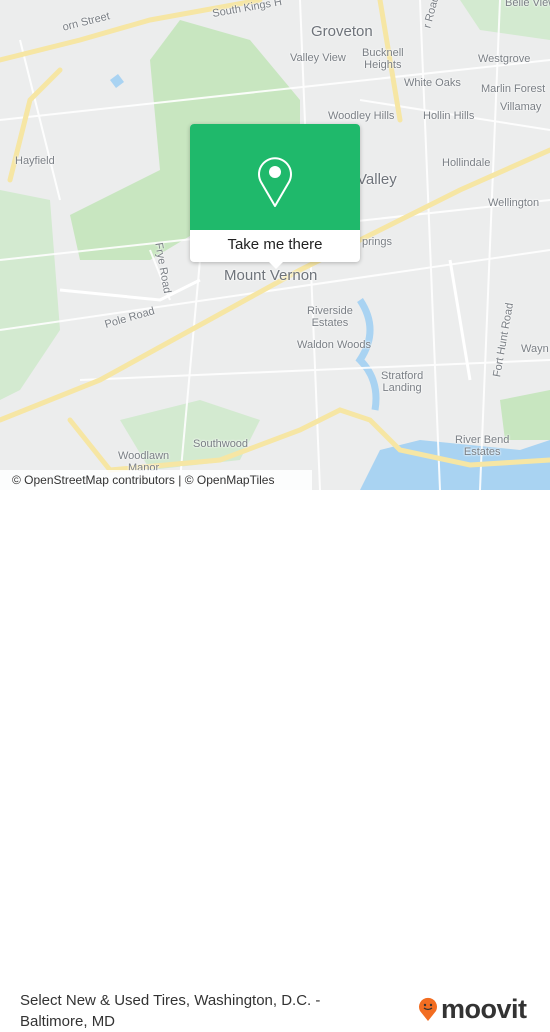 This screenshot has height=1032, width=550. What do you see at coordinates (432, 83) in the screenshot?
I see `place-label: White Oaks` at bounding box center [432, 83].